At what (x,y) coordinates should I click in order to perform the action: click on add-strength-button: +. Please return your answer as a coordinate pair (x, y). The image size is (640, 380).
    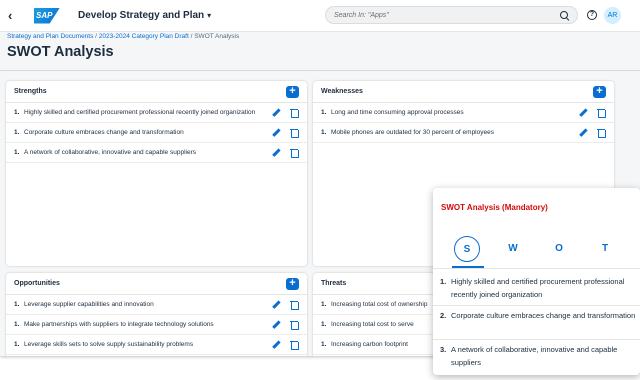
    Looking at the image, I should click on (292, 91).